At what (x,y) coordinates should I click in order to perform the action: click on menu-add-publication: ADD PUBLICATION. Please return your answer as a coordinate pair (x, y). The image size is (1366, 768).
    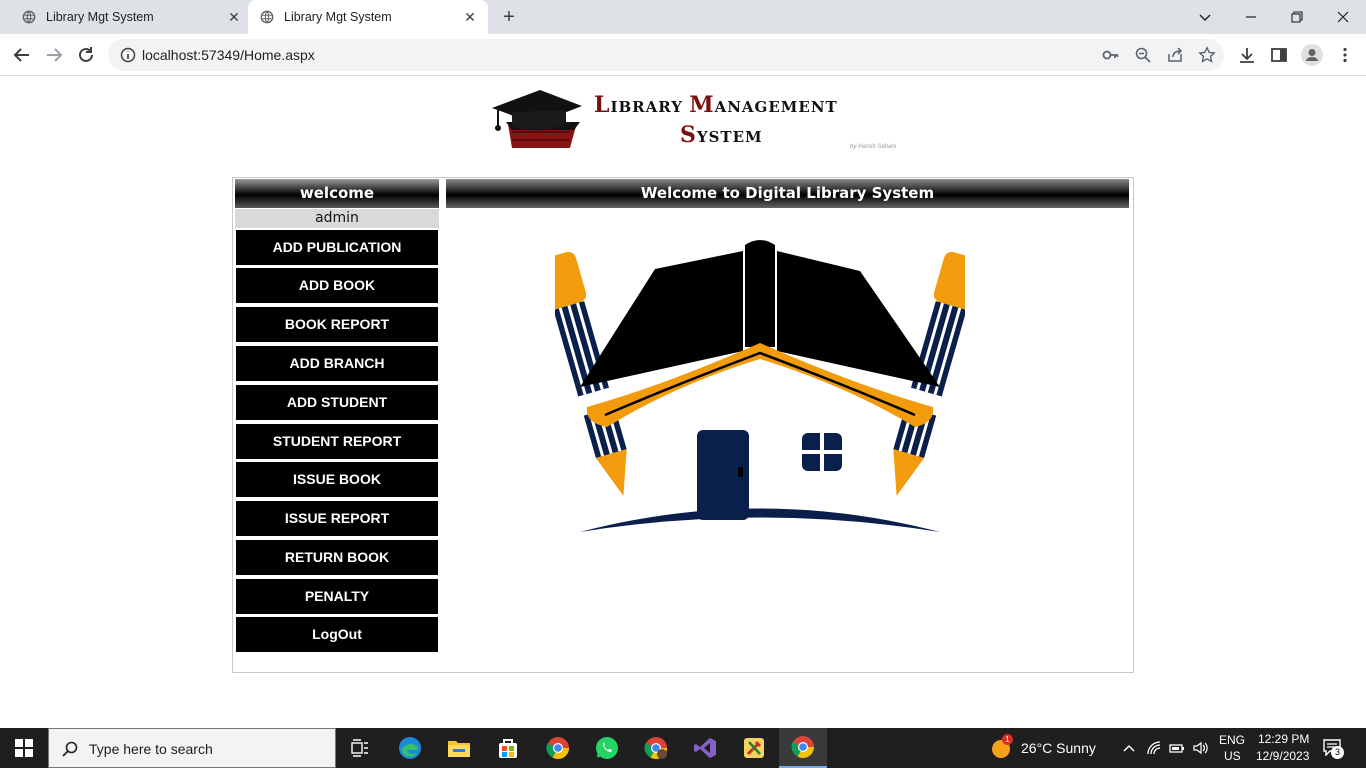
    Looking at the image, I should click on (337, 247).